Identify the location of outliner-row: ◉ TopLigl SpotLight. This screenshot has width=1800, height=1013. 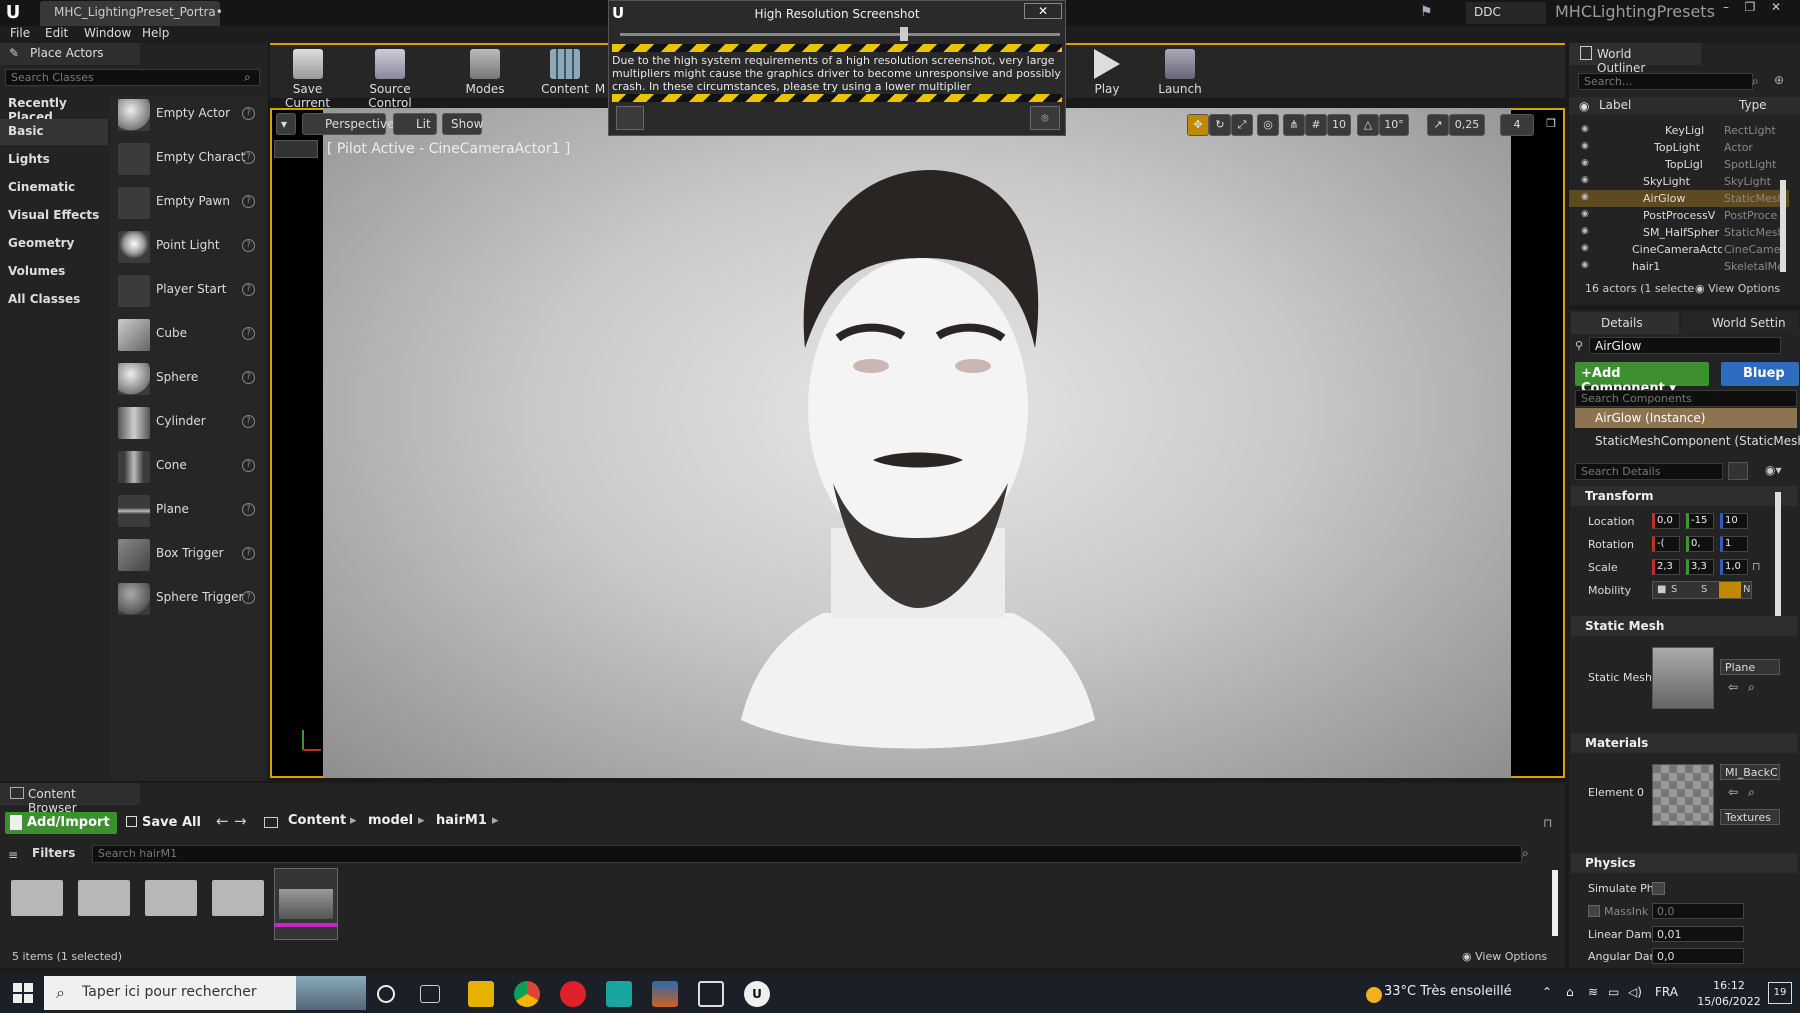
(1679, 164).